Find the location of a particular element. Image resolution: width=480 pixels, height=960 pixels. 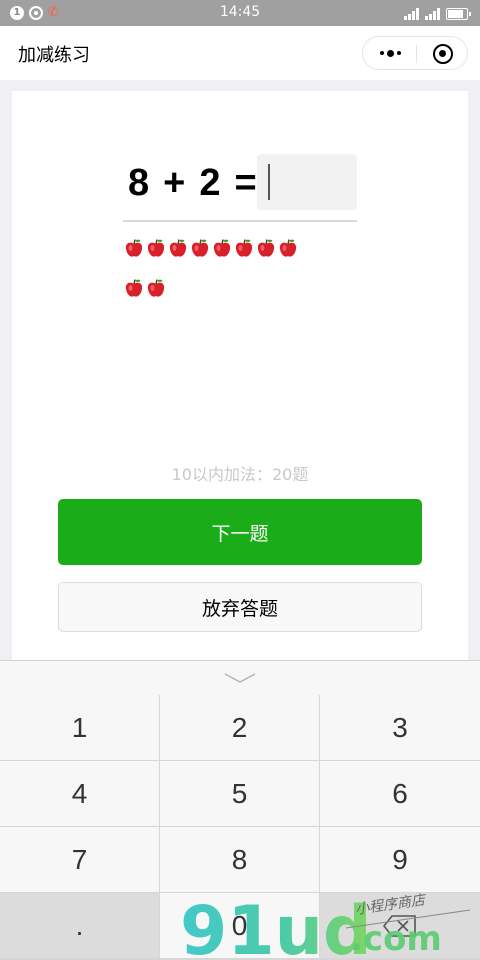

operator: + is located at coordinates (174, 182).